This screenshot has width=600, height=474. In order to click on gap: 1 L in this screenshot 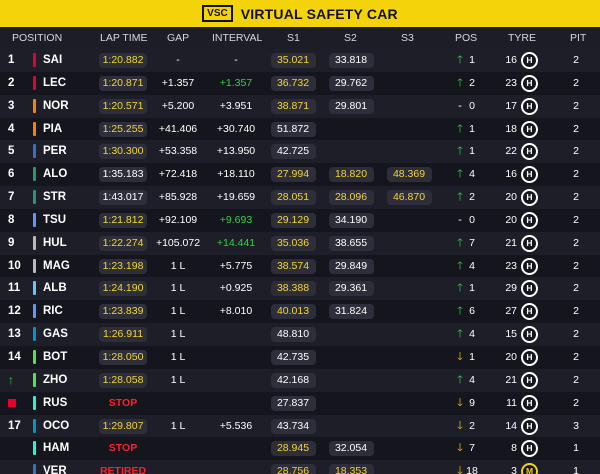, I will do `click(178, 379)`.